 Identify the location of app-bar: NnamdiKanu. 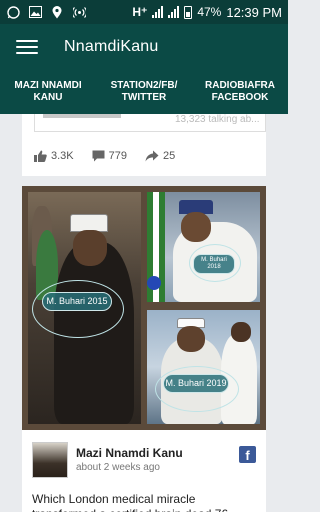
(144, 47).